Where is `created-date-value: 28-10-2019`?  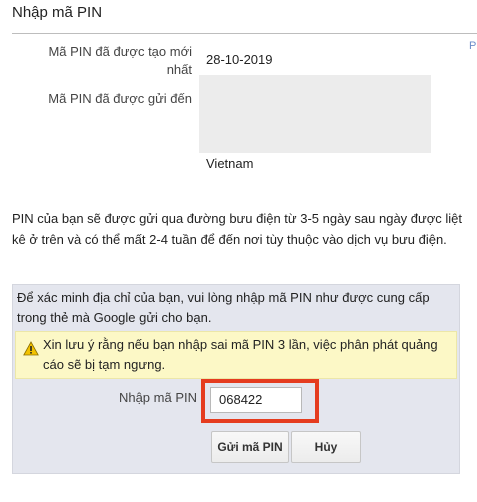 created-date-value: 28-10-2019 is located at coordinates (239, 59).